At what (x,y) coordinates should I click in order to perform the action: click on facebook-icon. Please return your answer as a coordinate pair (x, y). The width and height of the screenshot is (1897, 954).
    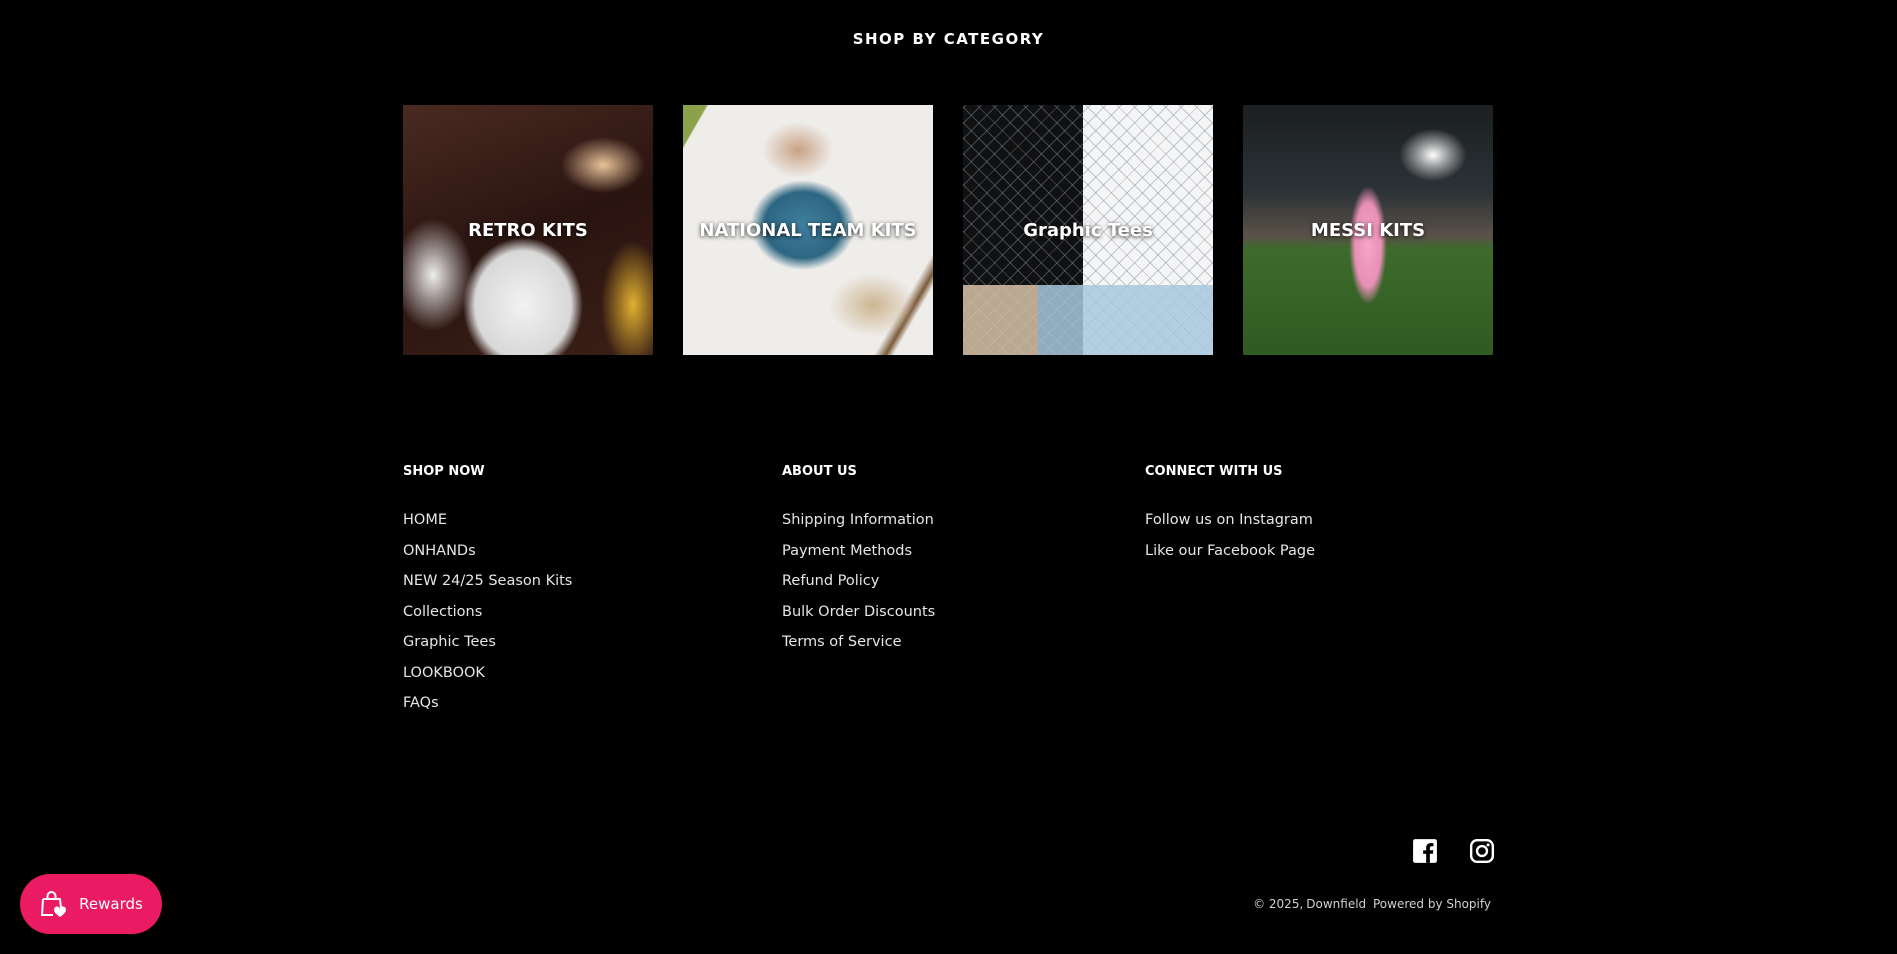
    Looking at the image, I should click on (1425, 851).